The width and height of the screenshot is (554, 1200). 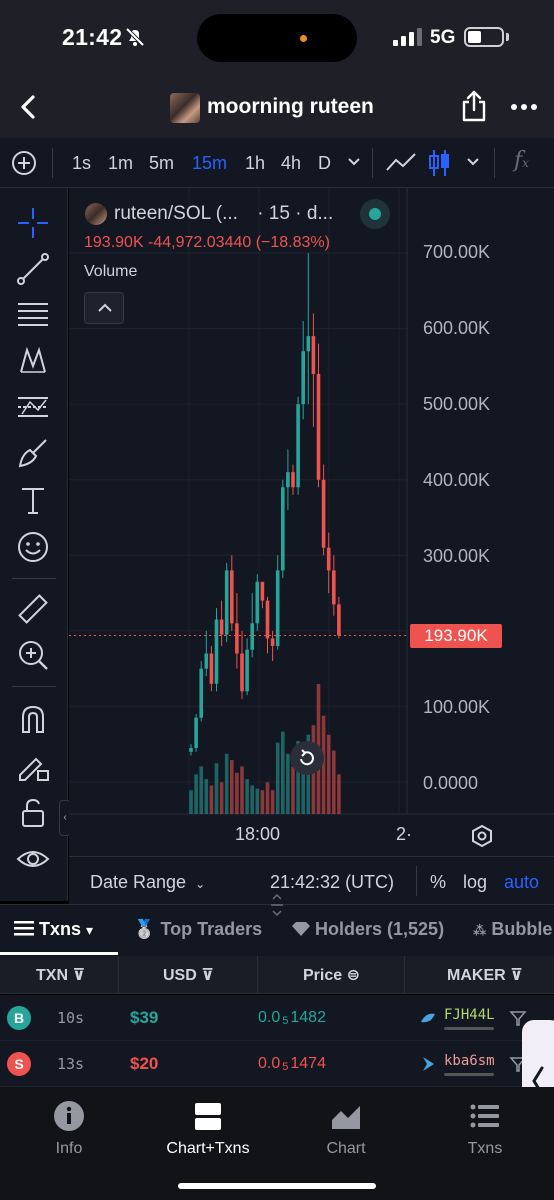 I want to click on network-type: 5G, so click(x=443, y=37).